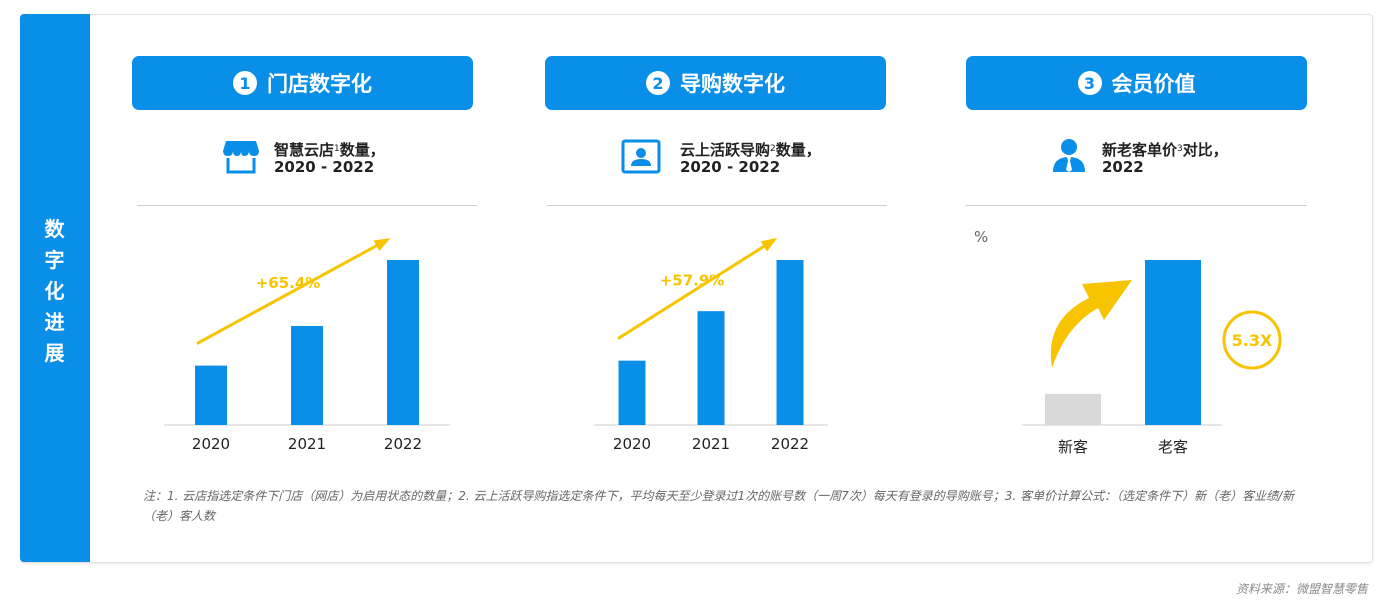 The image size is (1384, 608). I want to click on source-note: 资料来源：微盟智慧零售, so click(1301, 589).